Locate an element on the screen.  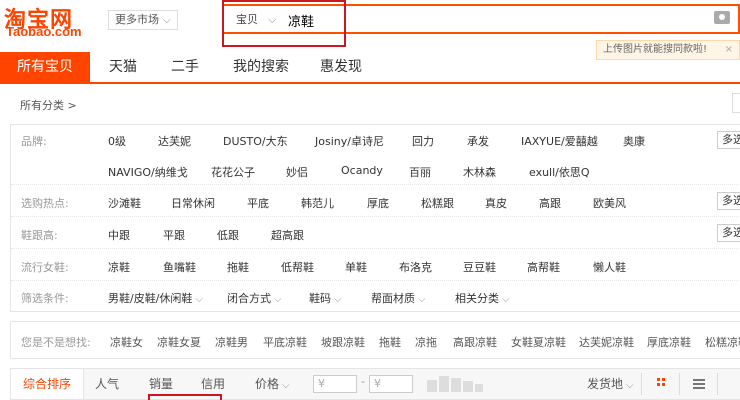
sort-credit: 信用 is located at coordinates (213, 384).